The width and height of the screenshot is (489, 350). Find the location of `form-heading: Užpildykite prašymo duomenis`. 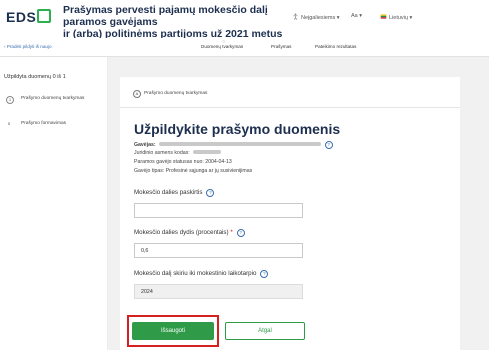

form-heading: Užpildykite prašymo duomenis is located at coordinates (237, 129).